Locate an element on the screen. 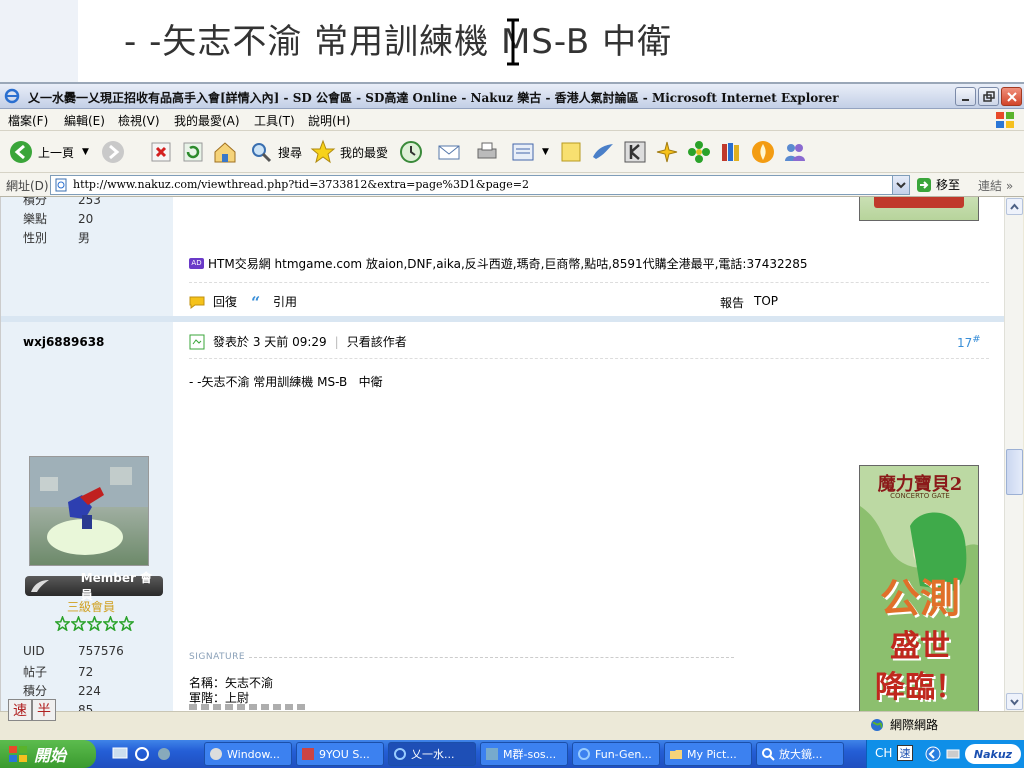  game-ad-image: 魔力寶貝2 CONCERTO GATE 公測 盛世 降臨！ is located at coordinates (919, 588).